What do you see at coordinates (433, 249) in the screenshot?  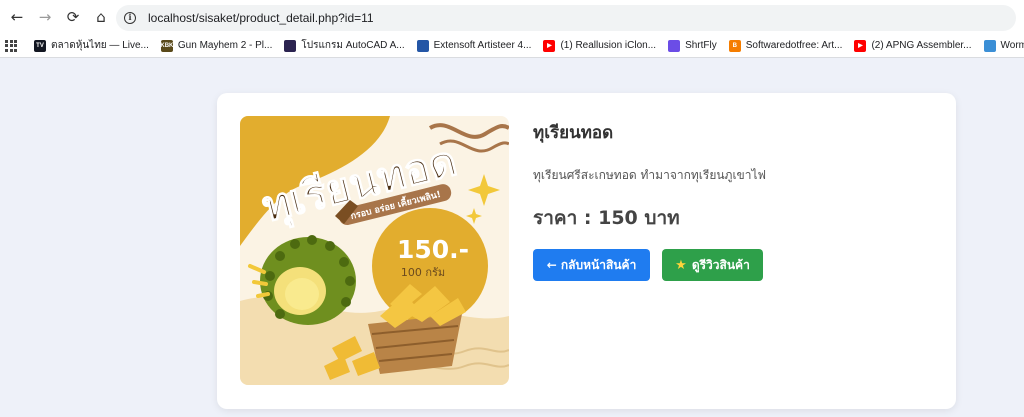 I see `image-price-text: 150.-` at bounding box center [433, 249].